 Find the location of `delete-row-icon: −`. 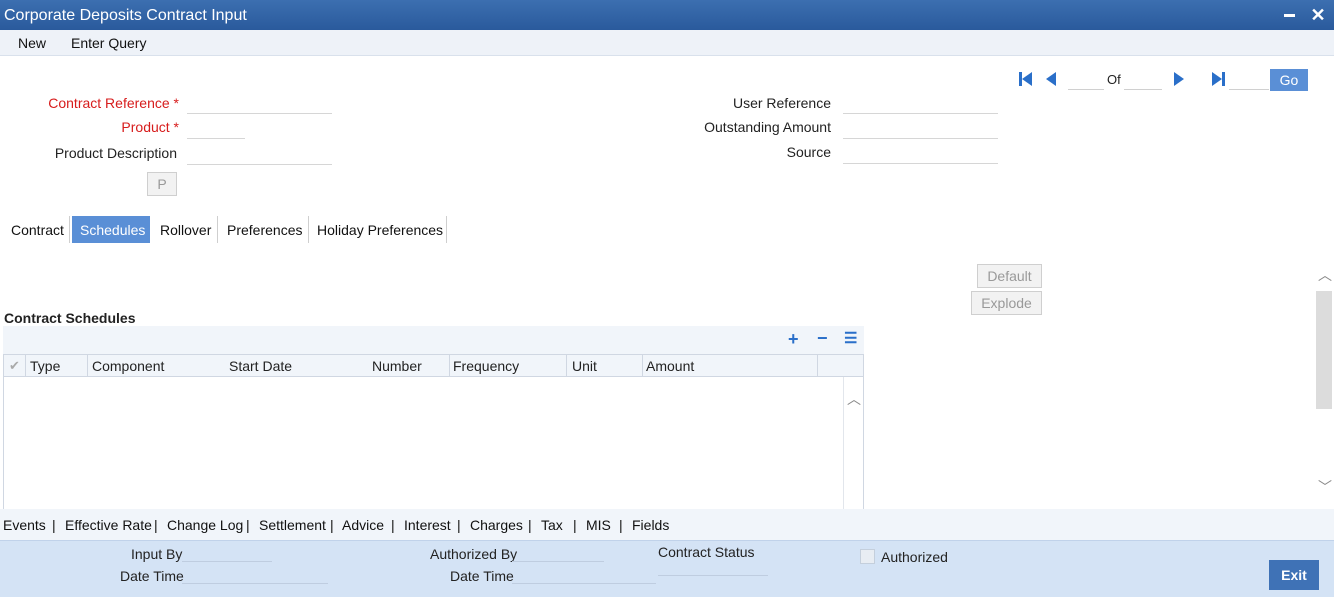

delete-row-icon: − is located at coordinates (822, 338).